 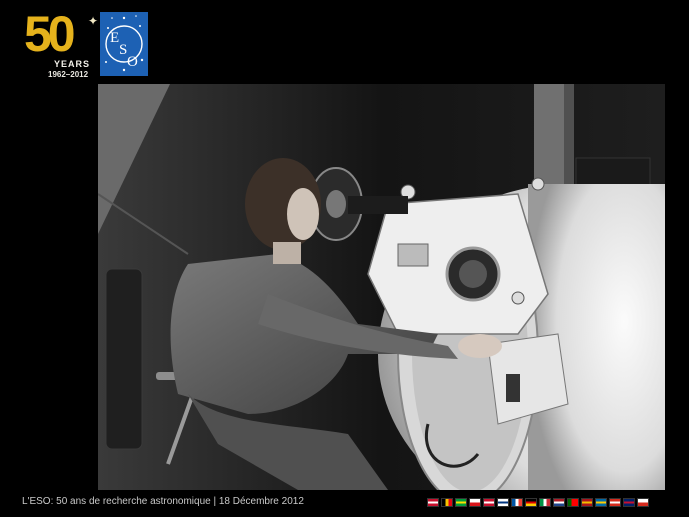 I want to click on eso-letter-o: O, so click(x=132, y=62).